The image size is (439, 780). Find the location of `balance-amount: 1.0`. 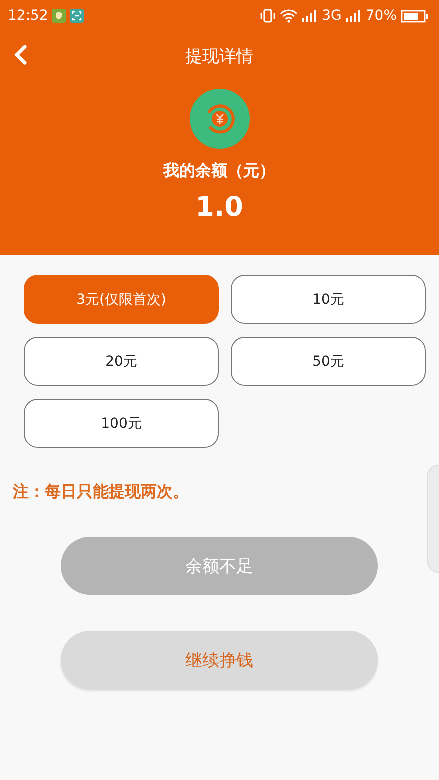

balance-amount: 1.0 is located at coordinates (220, 207).